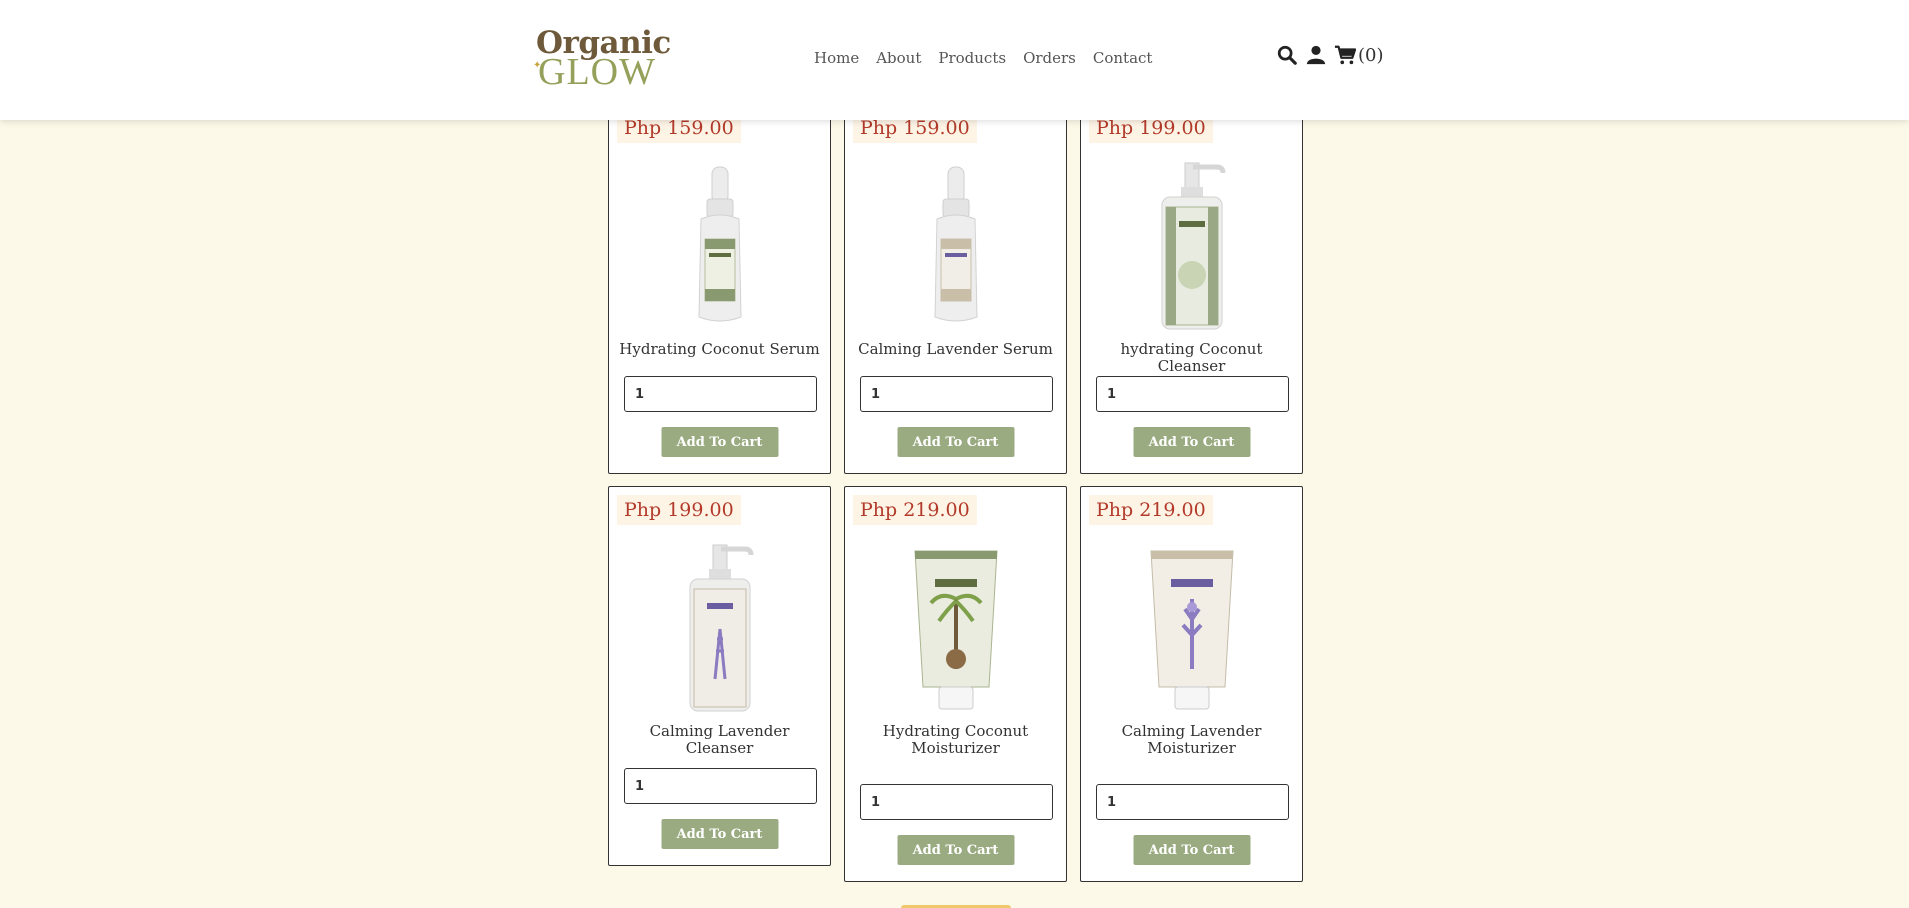 The image size is (1909, 908). I want to click on cart-icon, so click(1345, 55).